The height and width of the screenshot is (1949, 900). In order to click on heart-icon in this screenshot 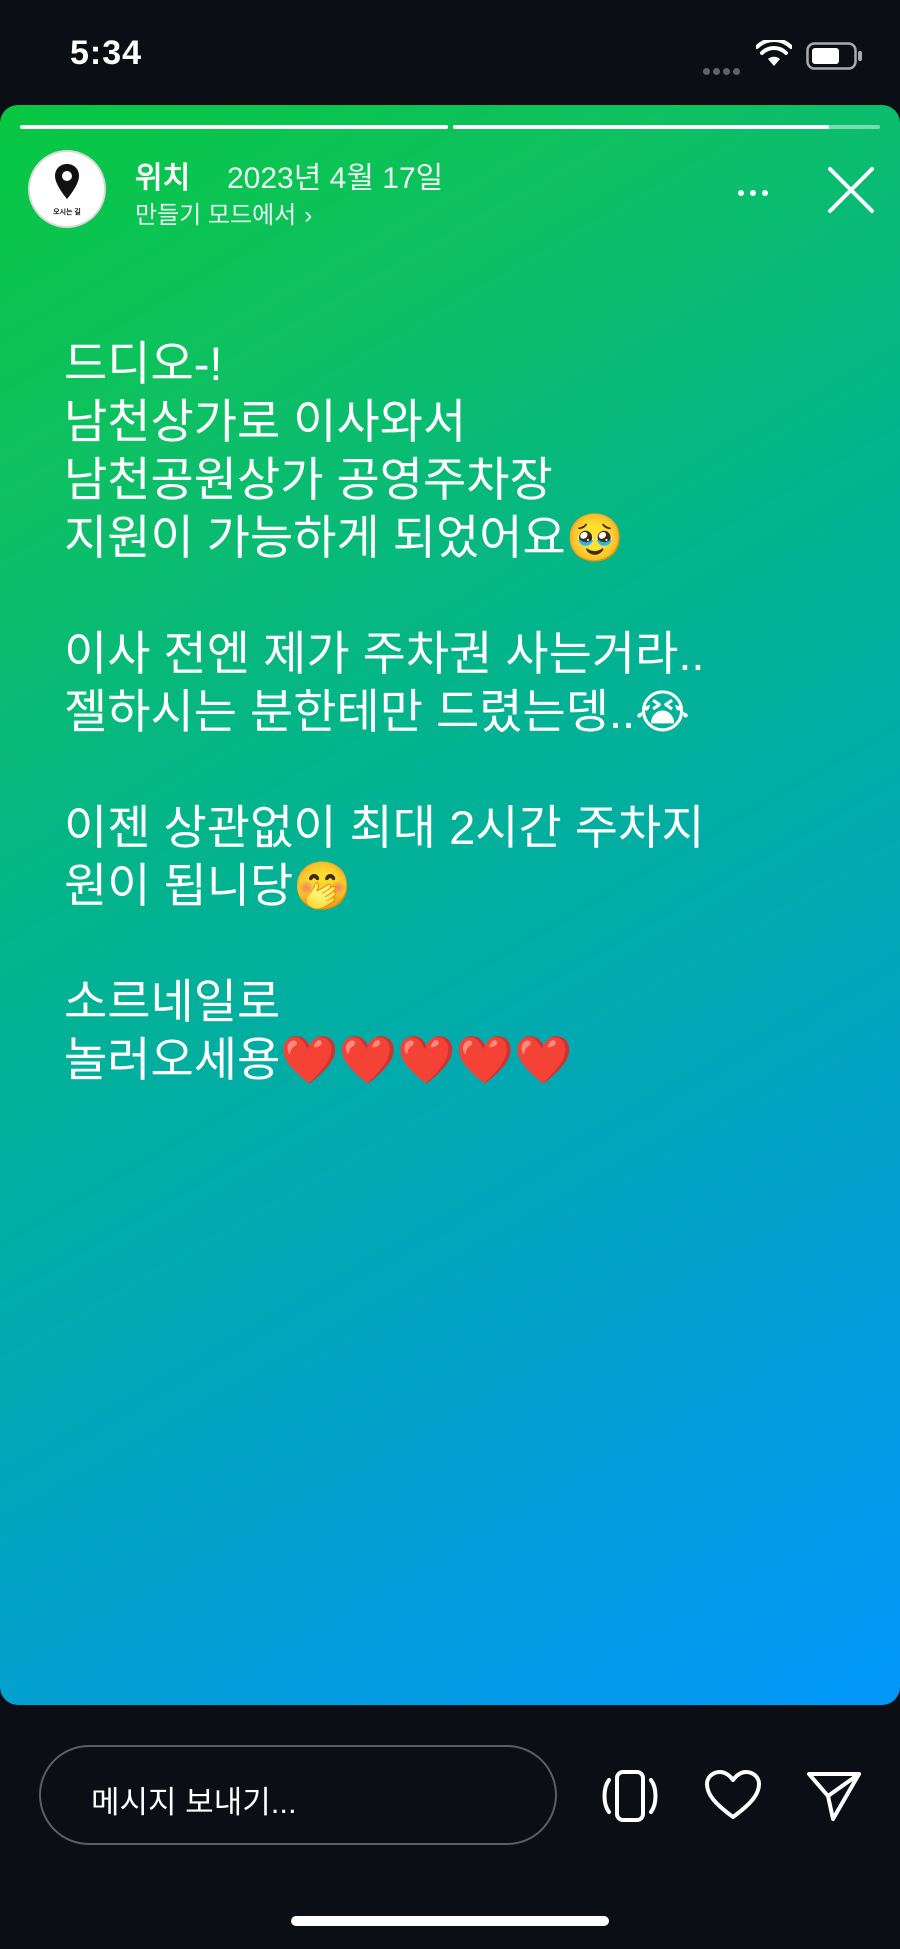, I will do `click(733, 1797)`.